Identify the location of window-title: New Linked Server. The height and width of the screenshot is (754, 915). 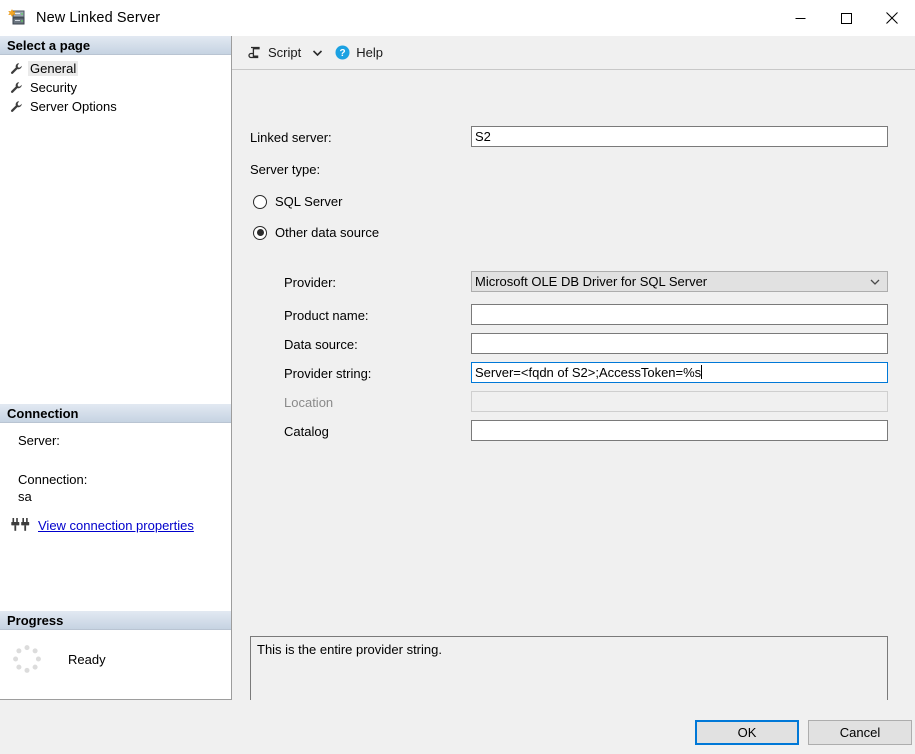
(98, 18).